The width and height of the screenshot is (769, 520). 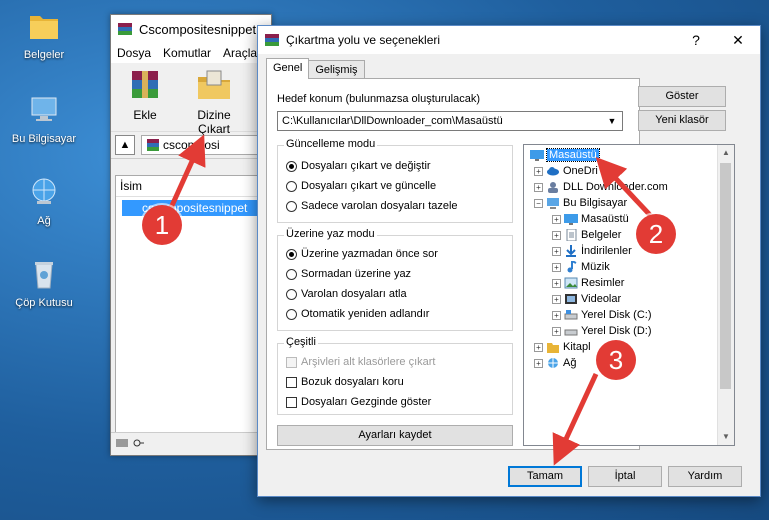 I want to click on overwrite-option-without-prompt: Sormadan üzerine yaz, so click(x=348, y=274).